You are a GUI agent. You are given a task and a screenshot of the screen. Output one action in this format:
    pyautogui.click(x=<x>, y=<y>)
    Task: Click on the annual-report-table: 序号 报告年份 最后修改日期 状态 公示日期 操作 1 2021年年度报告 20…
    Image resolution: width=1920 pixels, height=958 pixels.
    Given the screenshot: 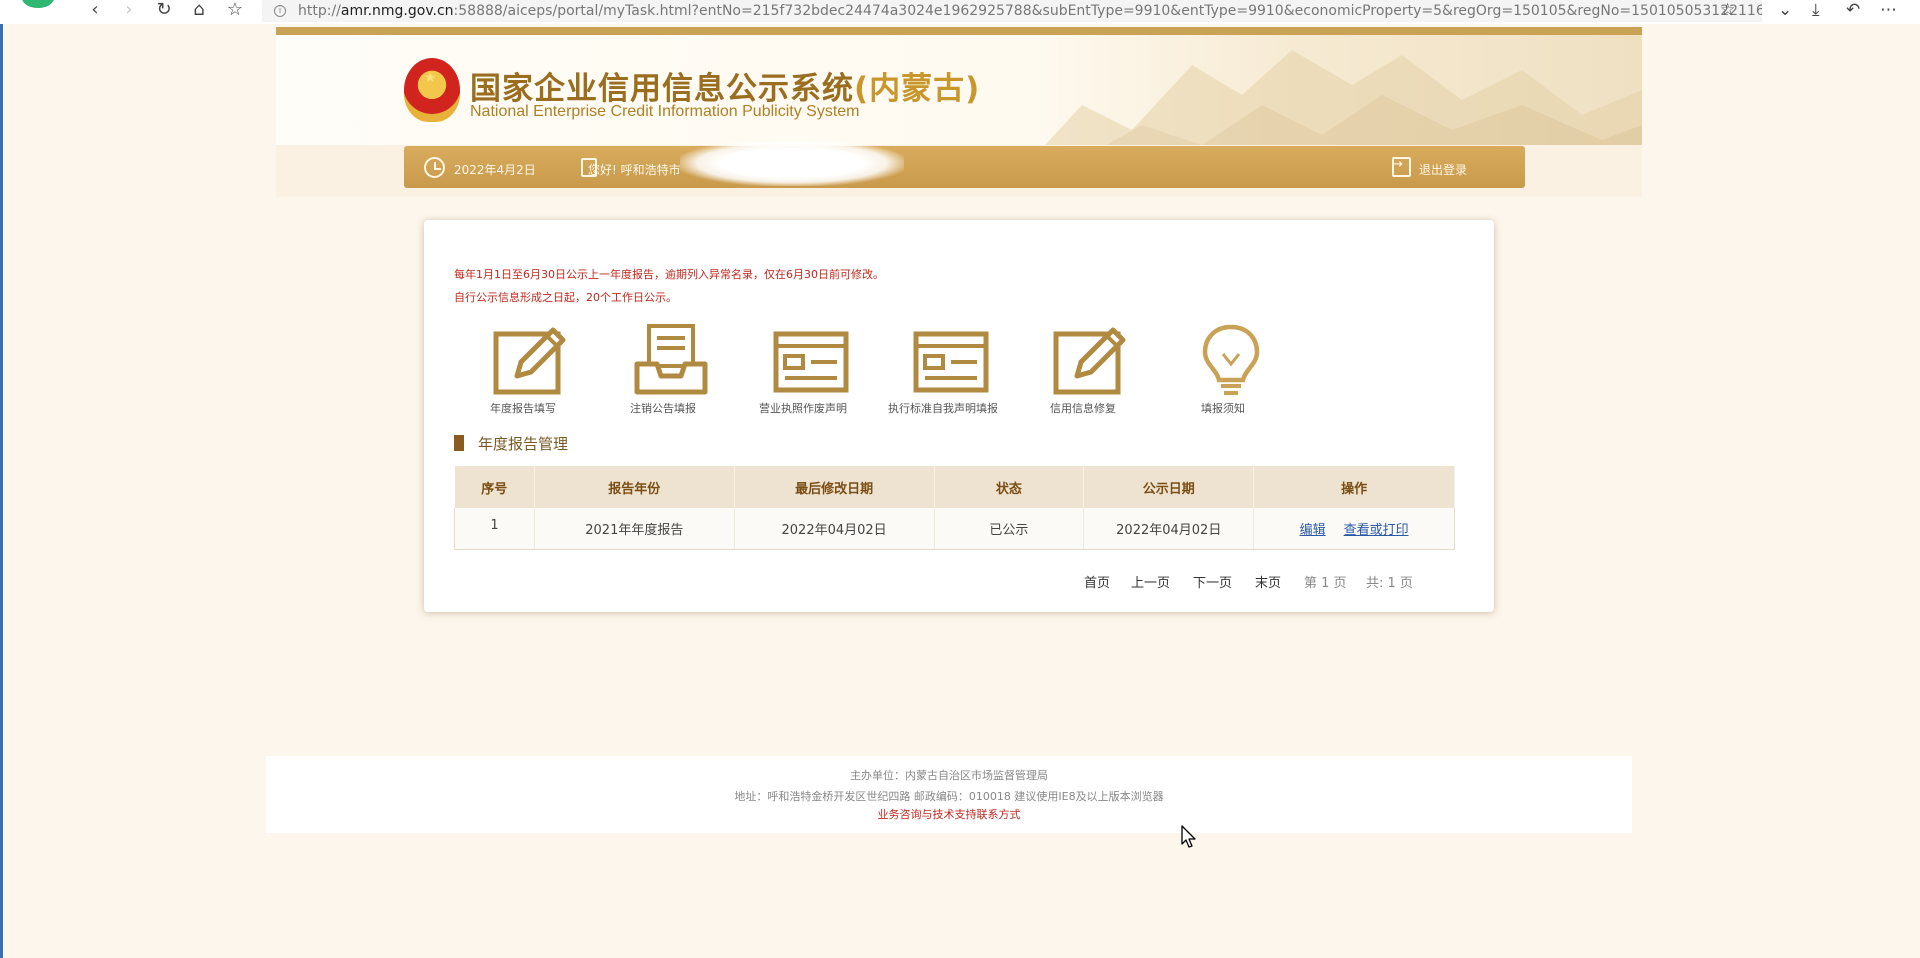 What is the action you would take?
    pyautogui.click(x=954, y=508)
    